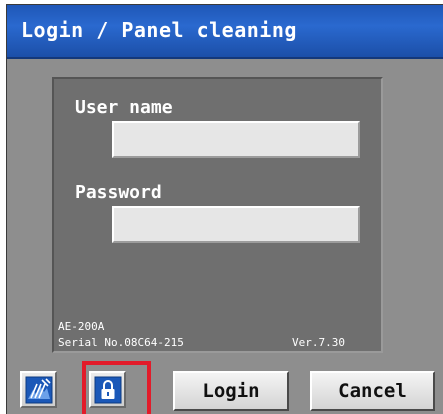  I want to click on cancel-button: Cancel, so click(372, 391).